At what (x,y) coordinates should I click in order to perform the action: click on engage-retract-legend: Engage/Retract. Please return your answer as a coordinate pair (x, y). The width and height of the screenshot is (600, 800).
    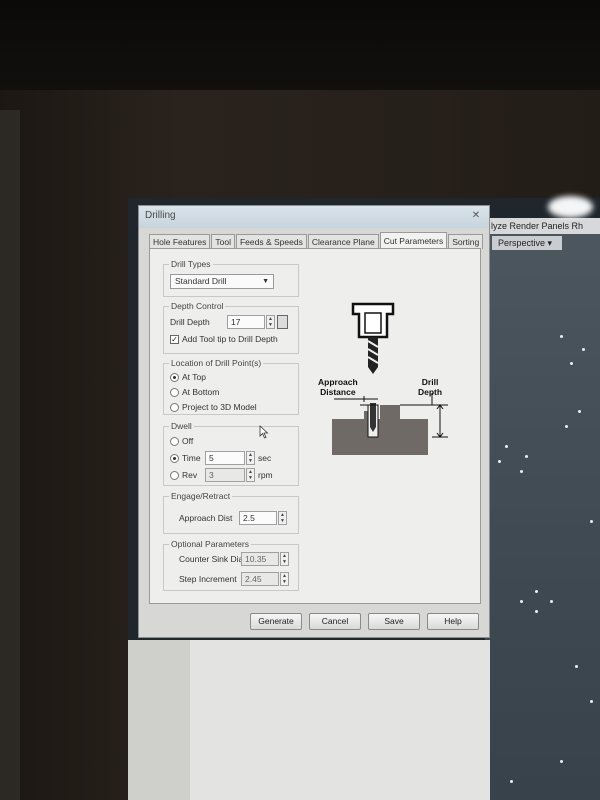
    Looking at the image, I should click on (201, 496).